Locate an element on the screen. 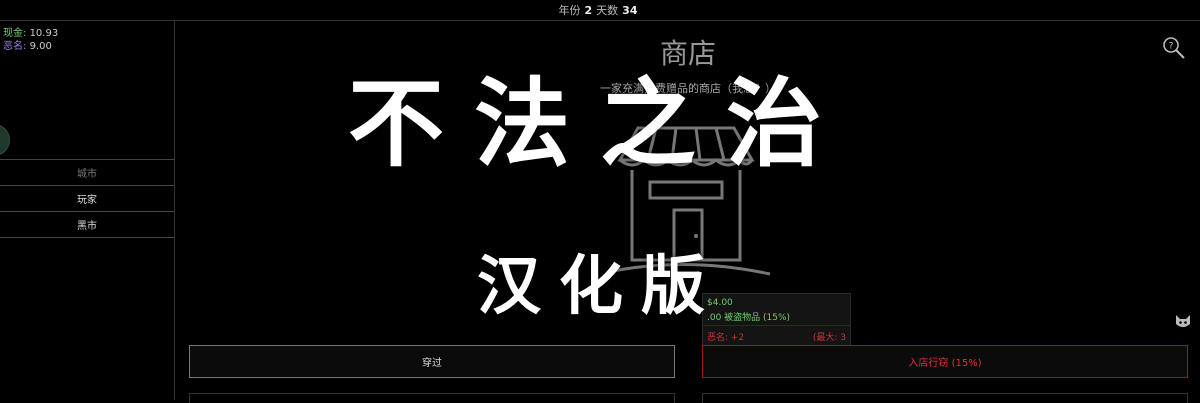 Image resolution: width=1200 pixels, height=403 pixels. days-label: 天数 is located at coordinates (607, 10).